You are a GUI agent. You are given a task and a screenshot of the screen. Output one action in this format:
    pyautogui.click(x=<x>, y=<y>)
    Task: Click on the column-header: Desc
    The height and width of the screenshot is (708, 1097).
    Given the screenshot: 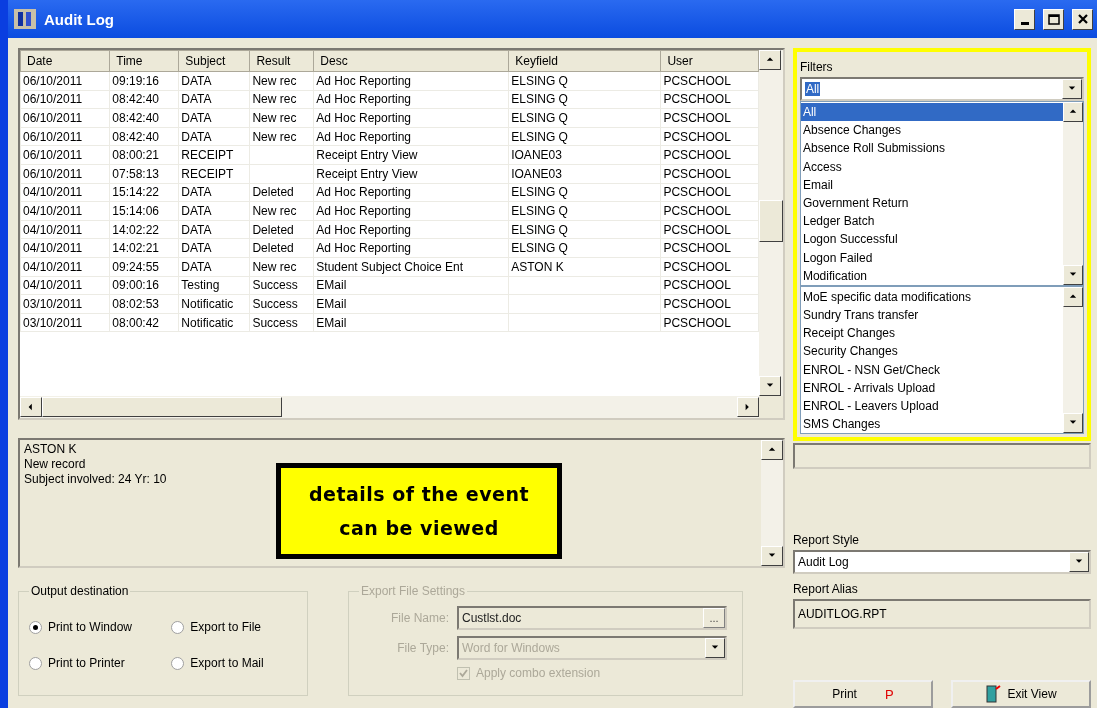 What is the action you would take?
    pyautogui.click(x=411, y=61)
    